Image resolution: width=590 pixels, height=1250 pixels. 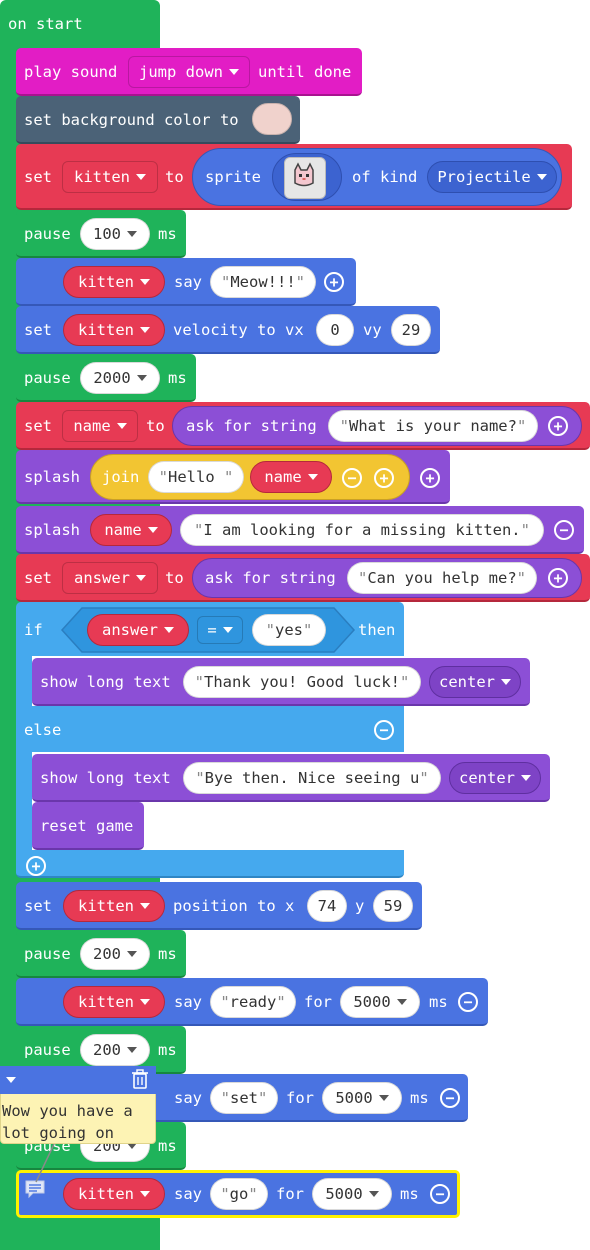 What do you see at coordinates (112, 378) in the screenshot?
I see `pause-value: 2000` at bounding box center [112, 378].